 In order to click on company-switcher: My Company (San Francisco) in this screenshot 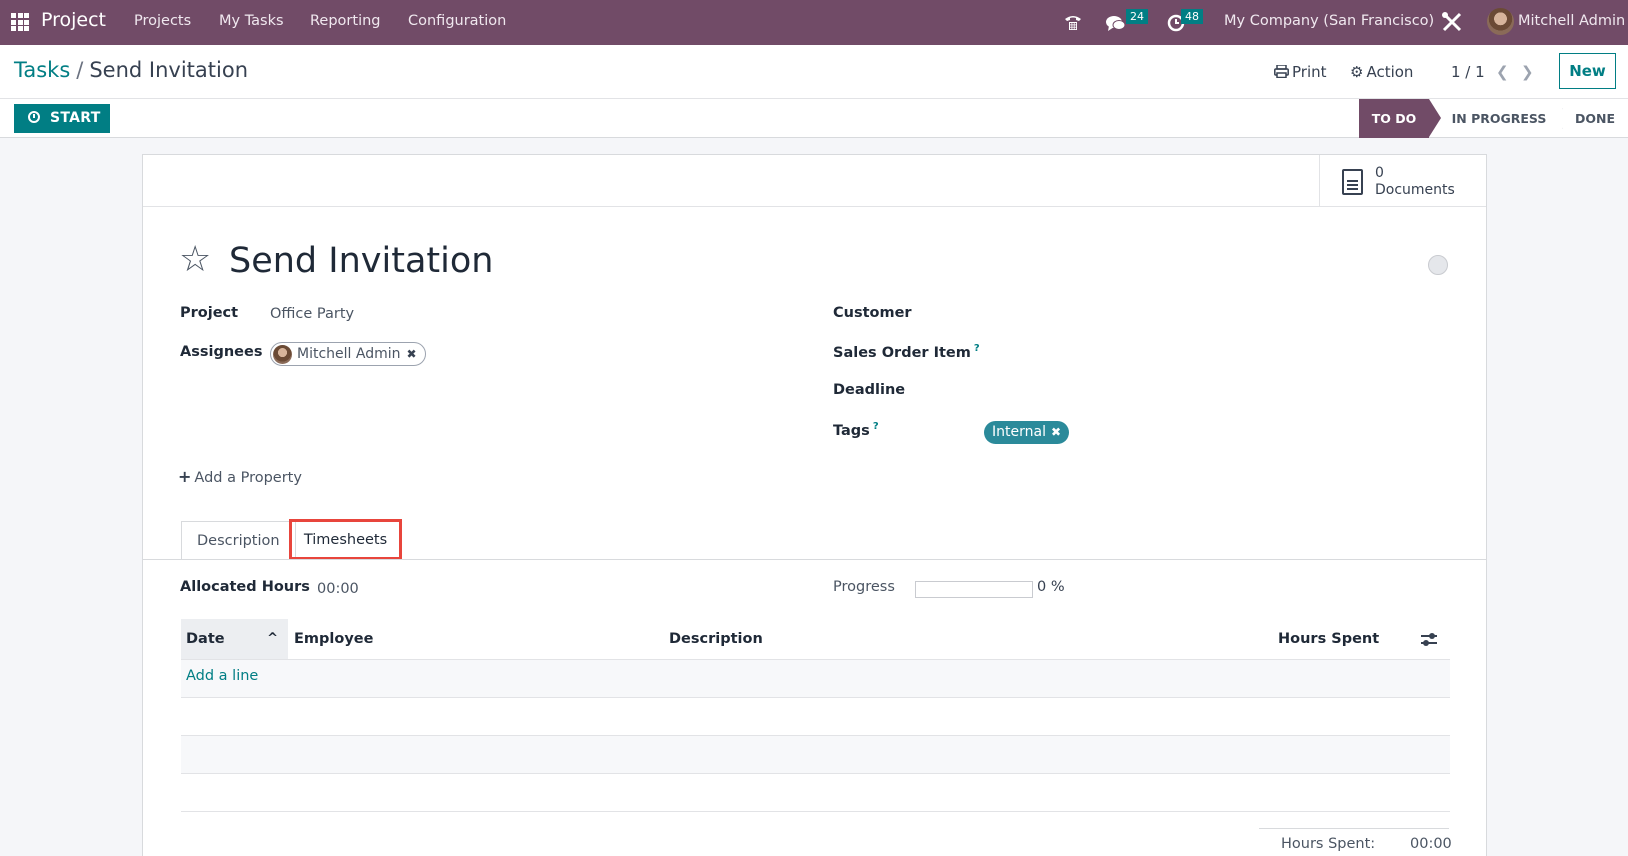, I will do `click(1329, 21)`.